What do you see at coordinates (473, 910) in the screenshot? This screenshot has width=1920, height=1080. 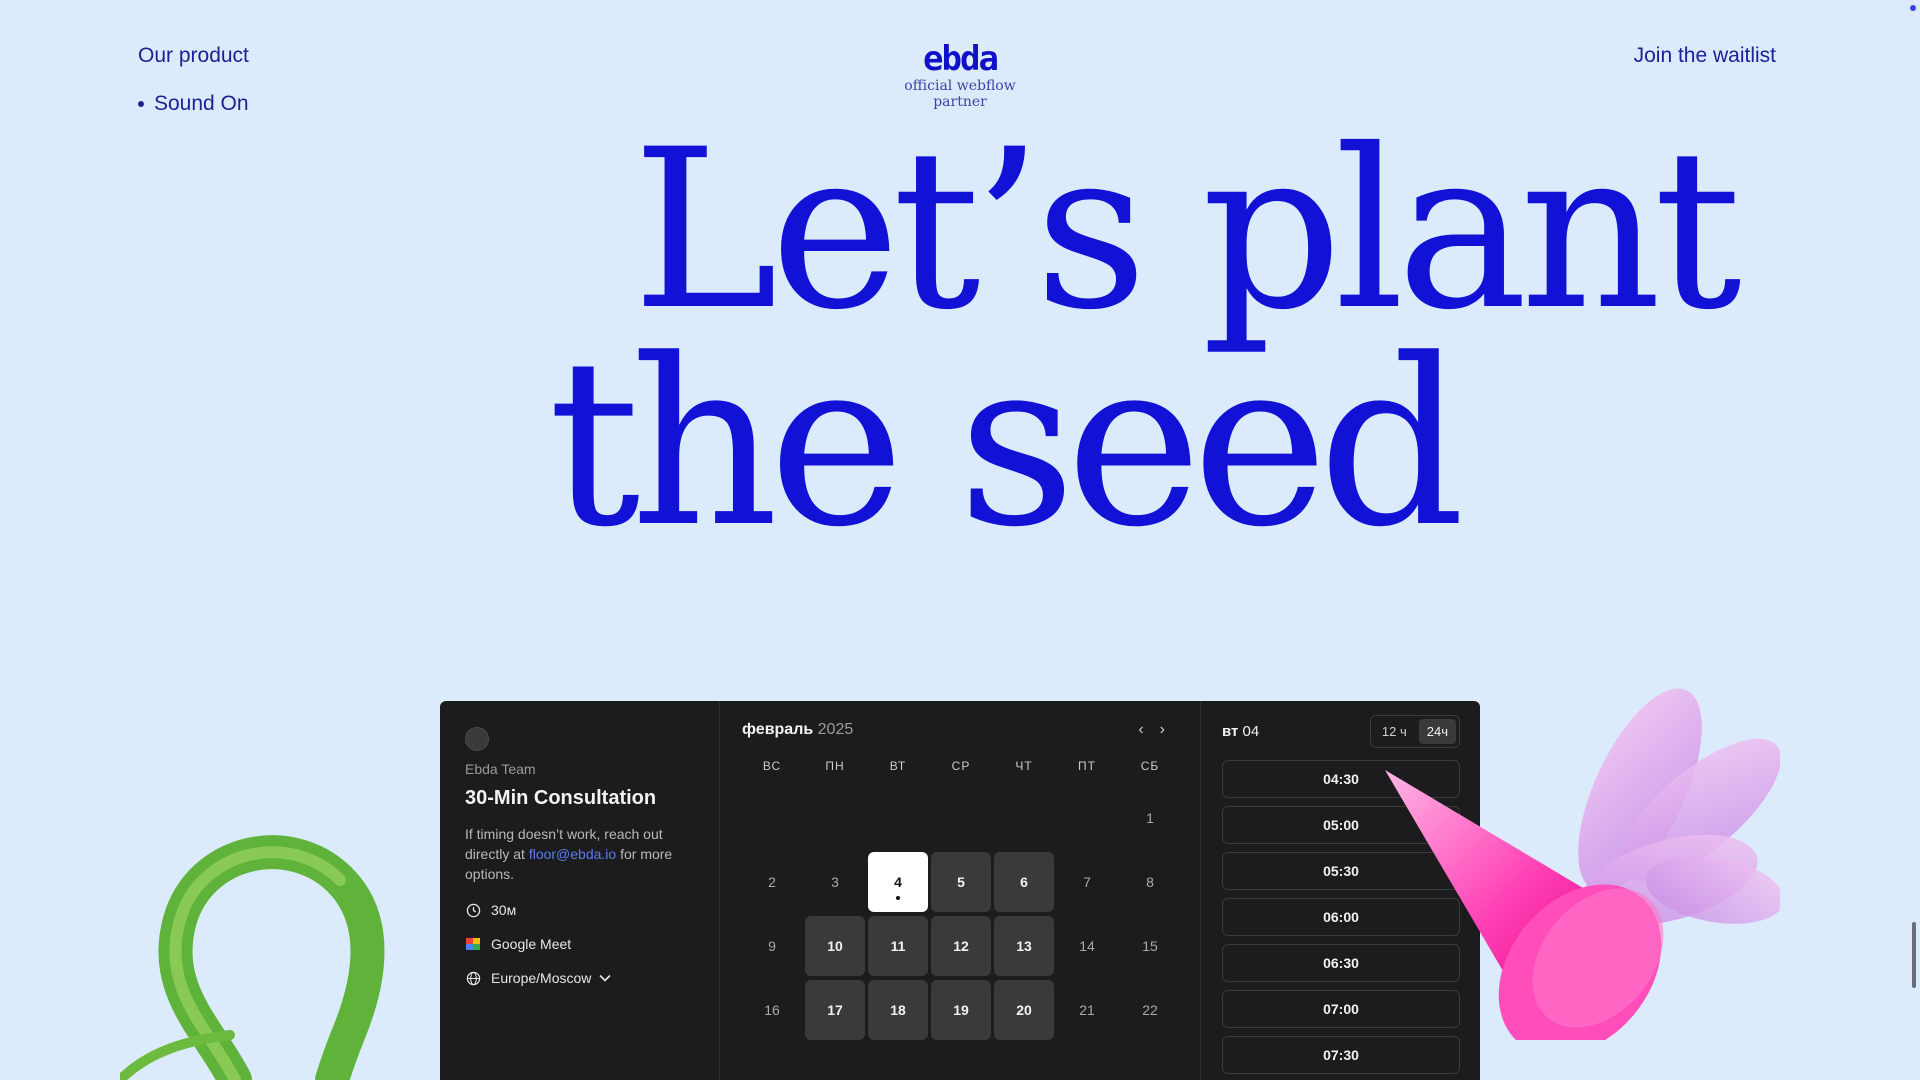 I see `clock-icon` at bounding box center [473, 910].